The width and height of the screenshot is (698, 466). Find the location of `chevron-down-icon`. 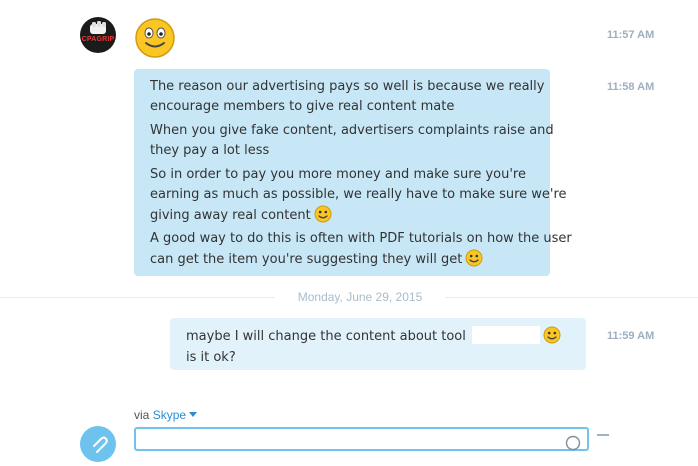

chevron-down-icon is located at coordinates (193, 414).